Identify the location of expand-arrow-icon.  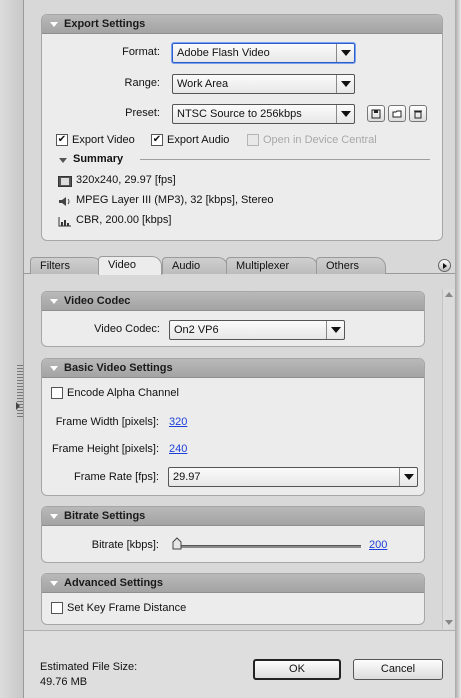
(18, 406).